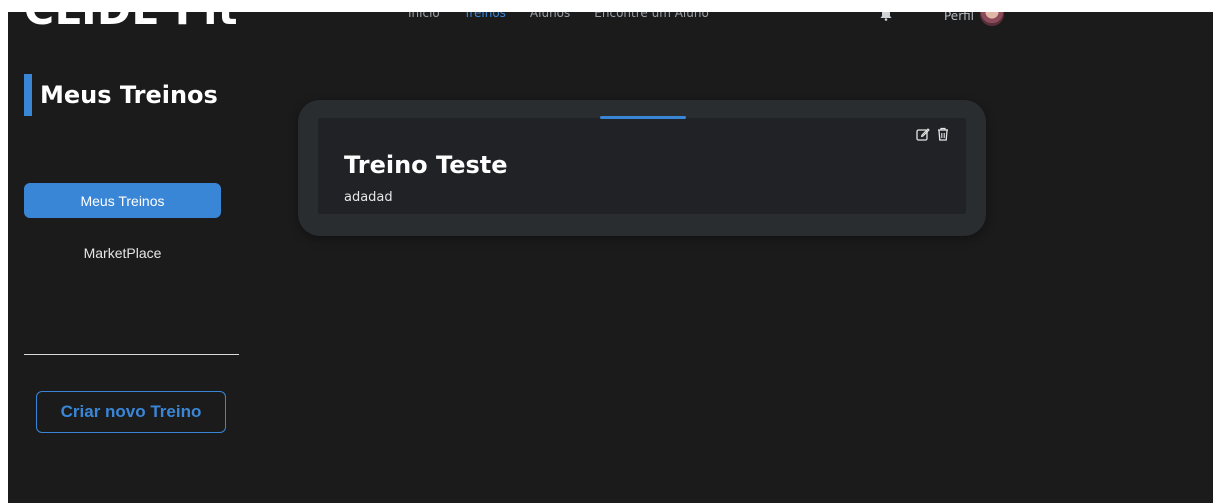 The width and height of the screenshot is (1213, 503). I want to click on sidebar-item-marketplace: MarketPlace, so click(122, 252).